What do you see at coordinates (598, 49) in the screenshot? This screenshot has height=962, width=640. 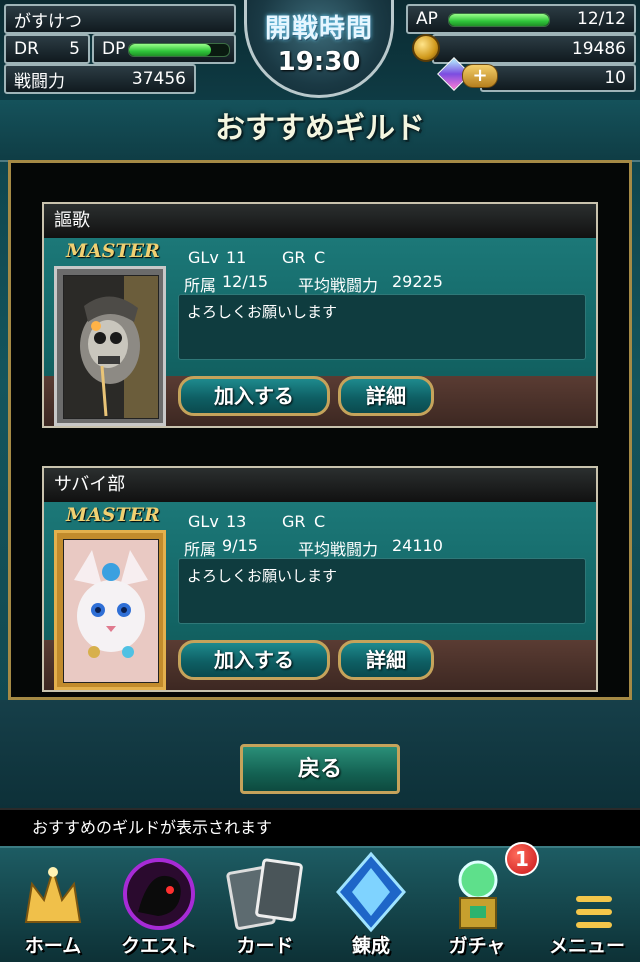 I see `coin-value: 19486` at bounding box center [598, 49].